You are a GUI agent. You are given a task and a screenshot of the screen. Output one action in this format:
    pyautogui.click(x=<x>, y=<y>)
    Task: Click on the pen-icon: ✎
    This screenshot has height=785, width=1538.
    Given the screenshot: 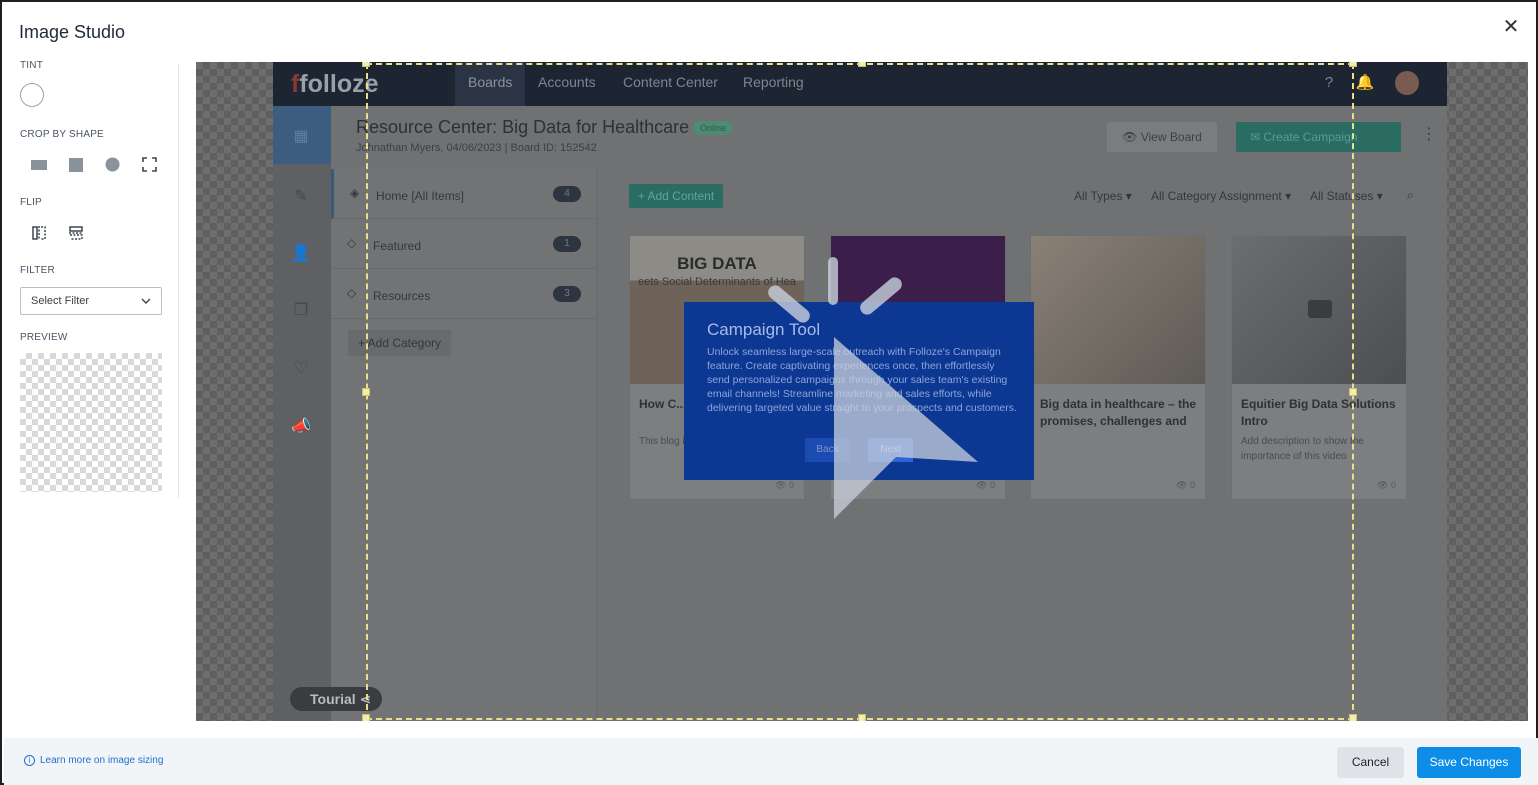 What is the action you would take?
    pyautogui.click(x=301, y=196)
    